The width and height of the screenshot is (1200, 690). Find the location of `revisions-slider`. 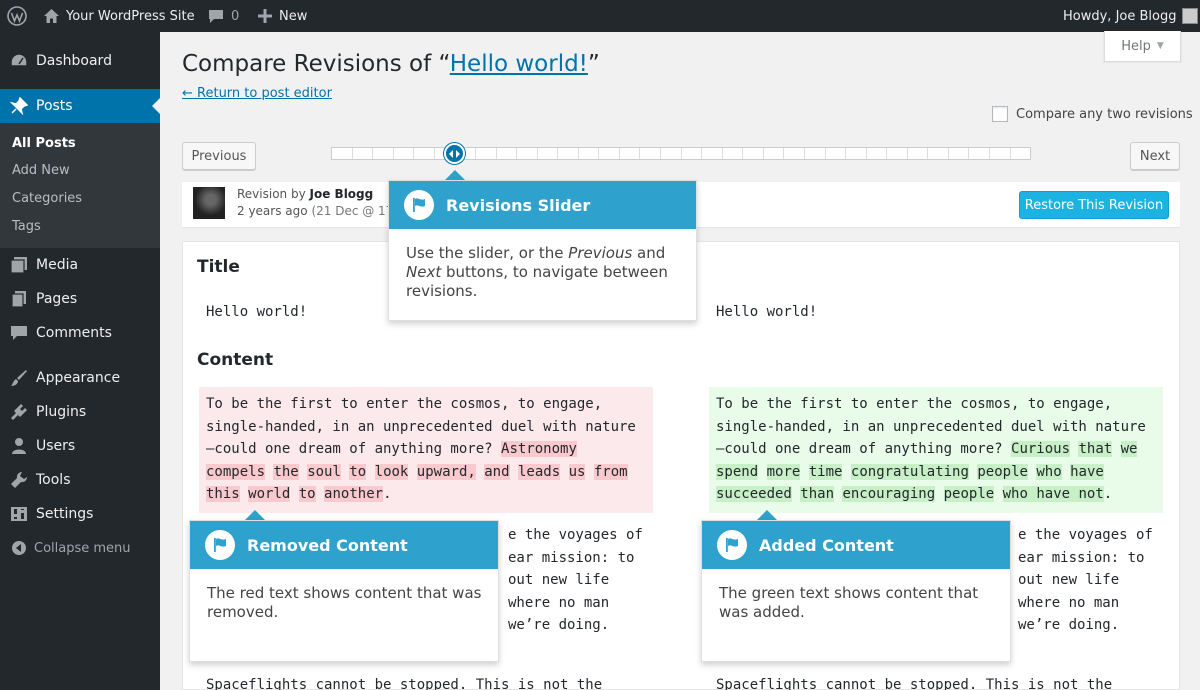

revisions-slider is located at coordinates (681, 153).